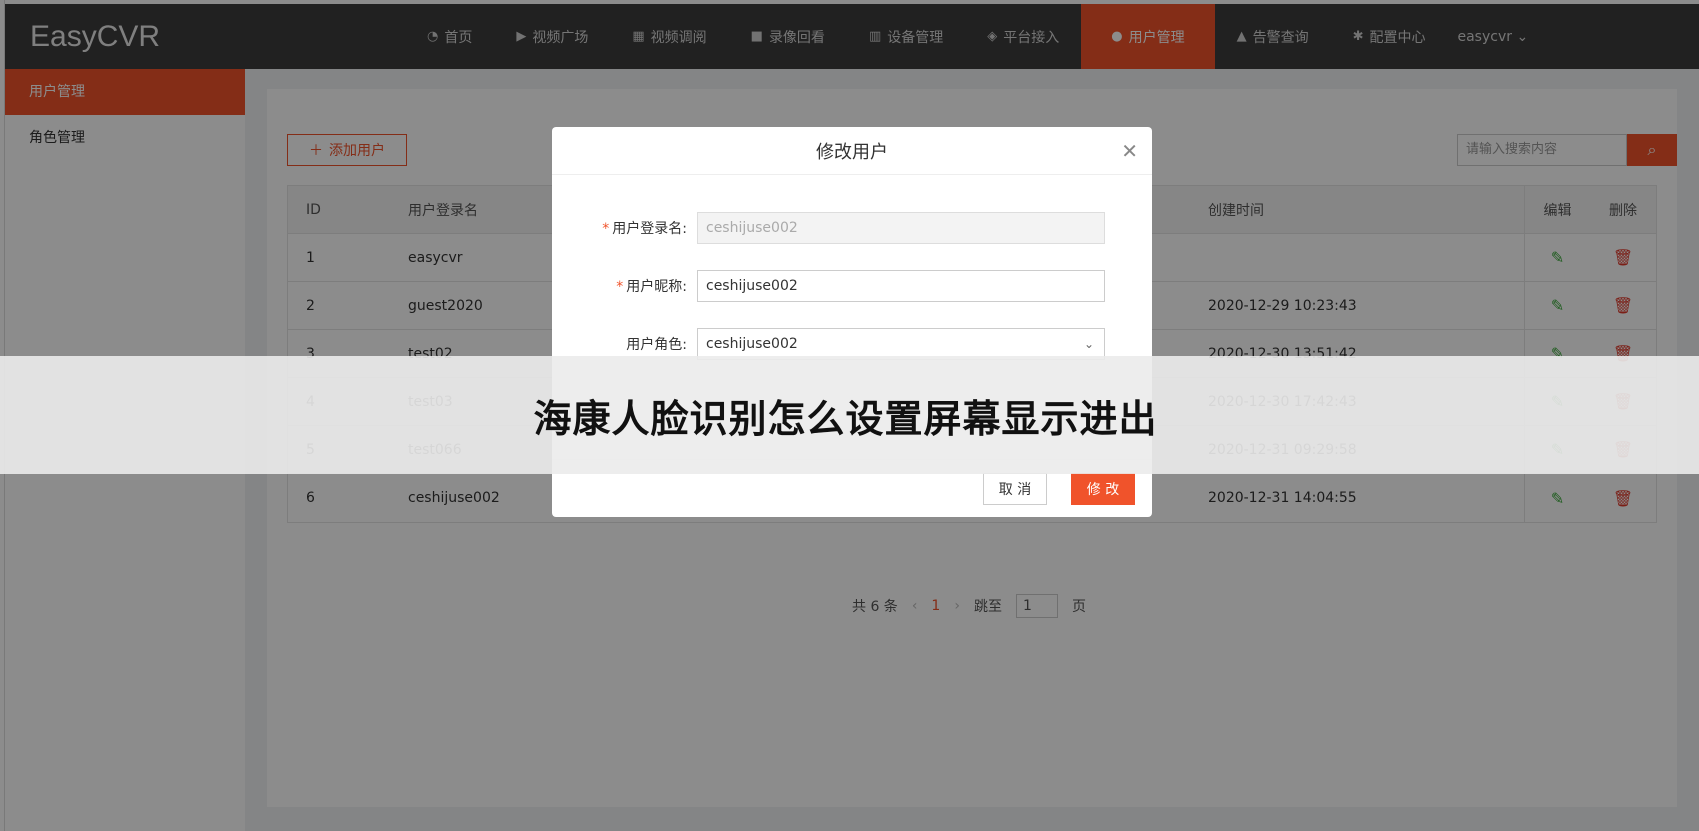  I want to click on nickname-field: ceshijuse002, so click(901, 286).